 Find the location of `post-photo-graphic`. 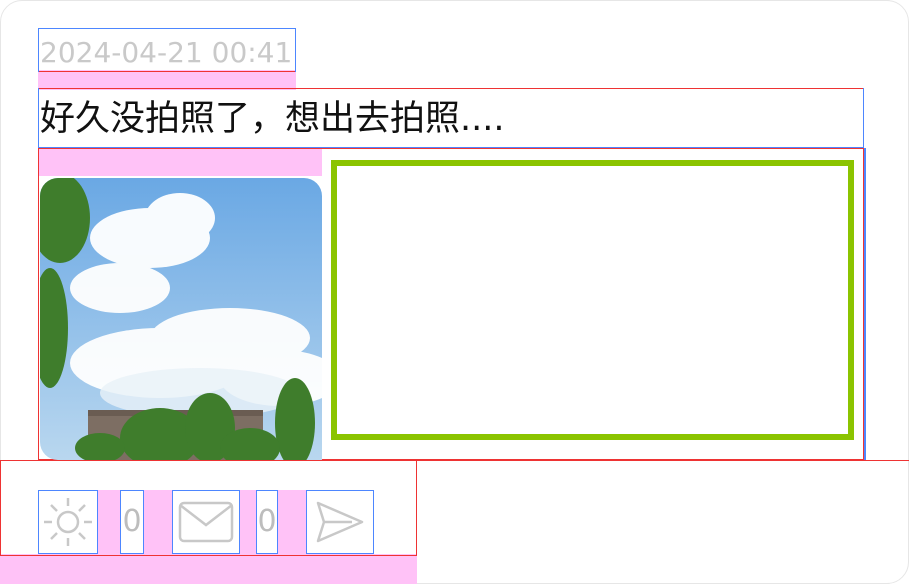

post-photo-graphic is located at coordinates (181, 319).